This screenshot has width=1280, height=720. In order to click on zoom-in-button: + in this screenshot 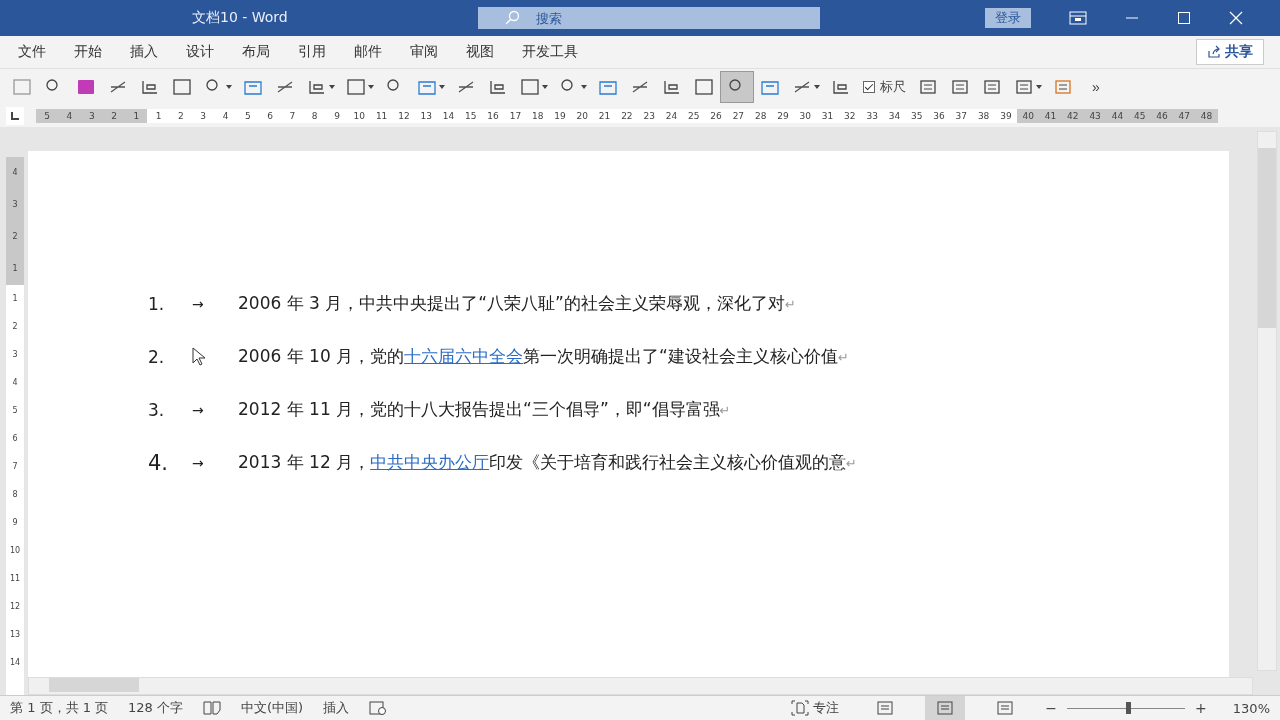, I will do `click(1201, 708)`.